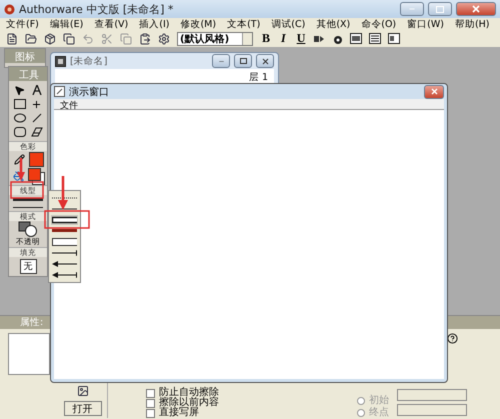 Image resolution: width=500 pixels, height=419 pixels. I want to click on menu-item: 其他(X), so click(333, 24).